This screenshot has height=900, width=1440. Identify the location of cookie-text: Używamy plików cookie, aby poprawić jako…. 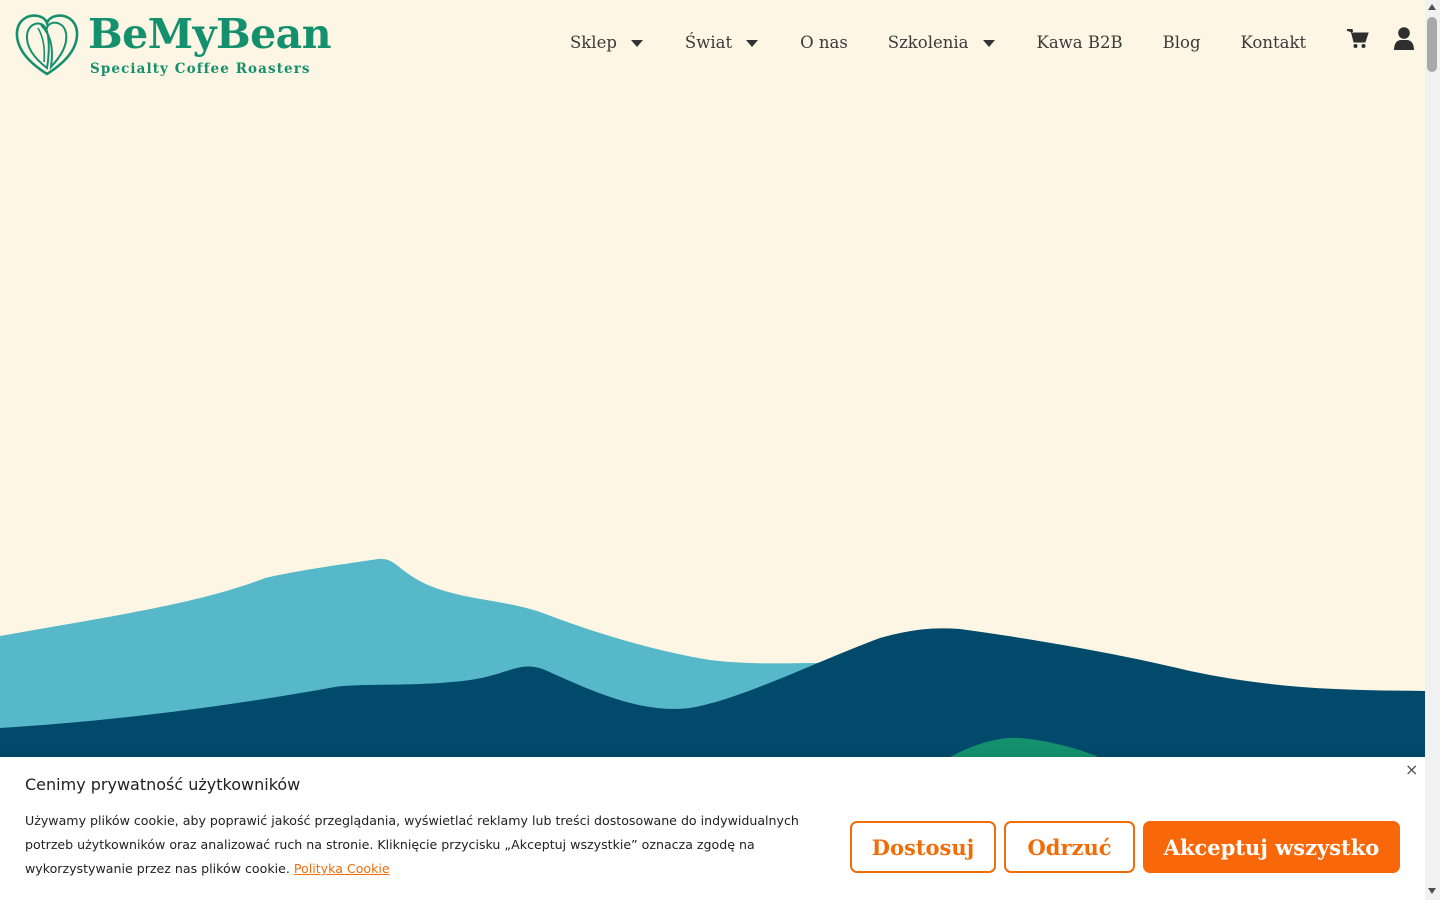
(412, 844).